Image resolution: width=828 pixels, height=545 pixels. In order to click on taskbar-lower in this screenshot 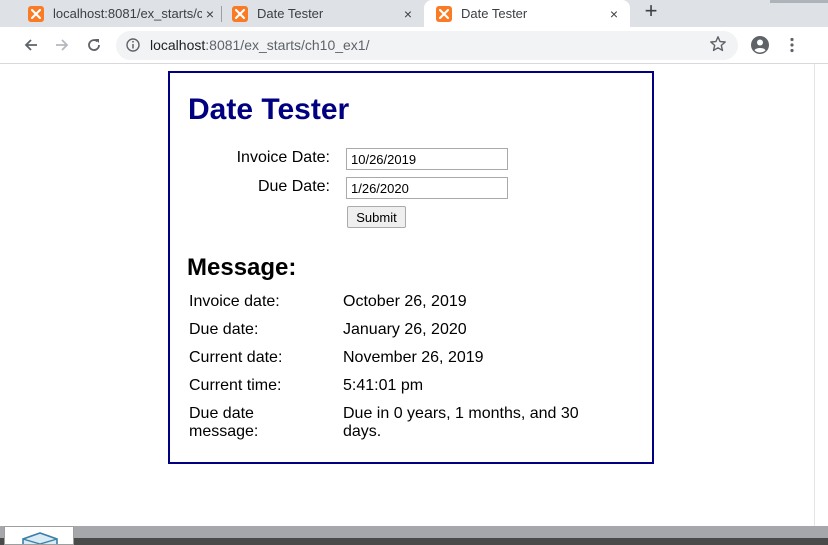, I will do `click(414, 541)`.